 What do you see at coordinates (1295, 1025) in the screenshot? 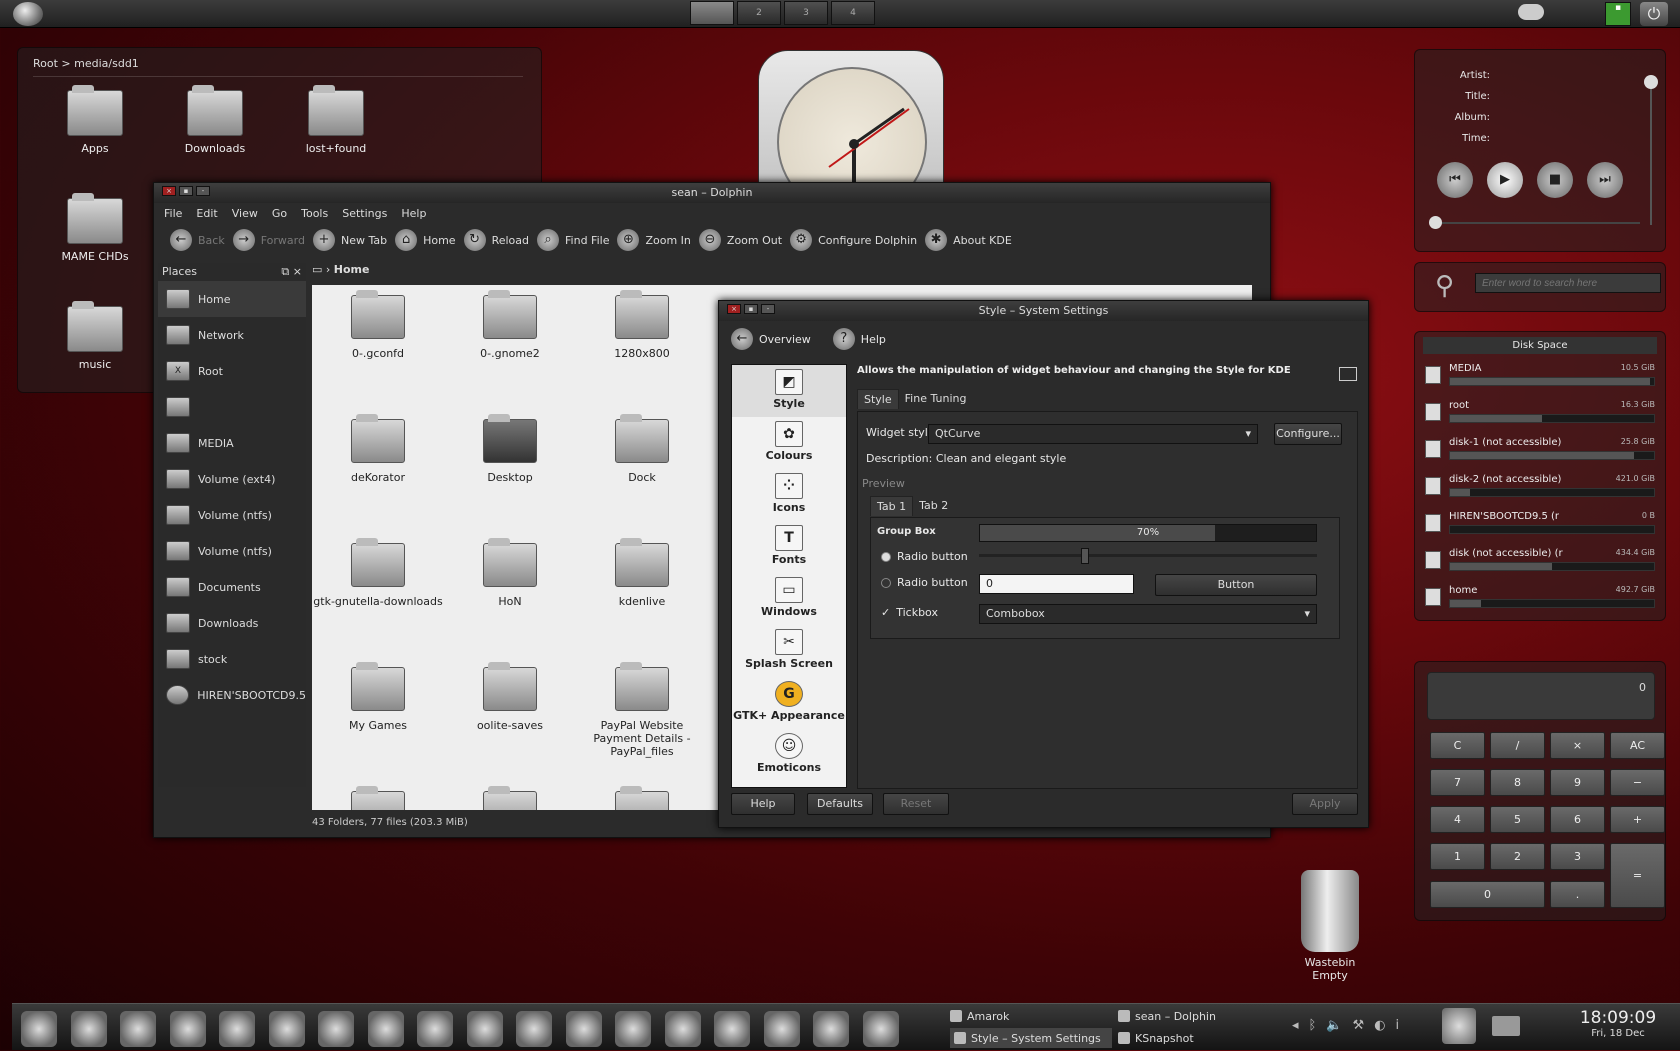
I see `tray-arrow-icon: ◂` at bounding box center [1295, 1025].